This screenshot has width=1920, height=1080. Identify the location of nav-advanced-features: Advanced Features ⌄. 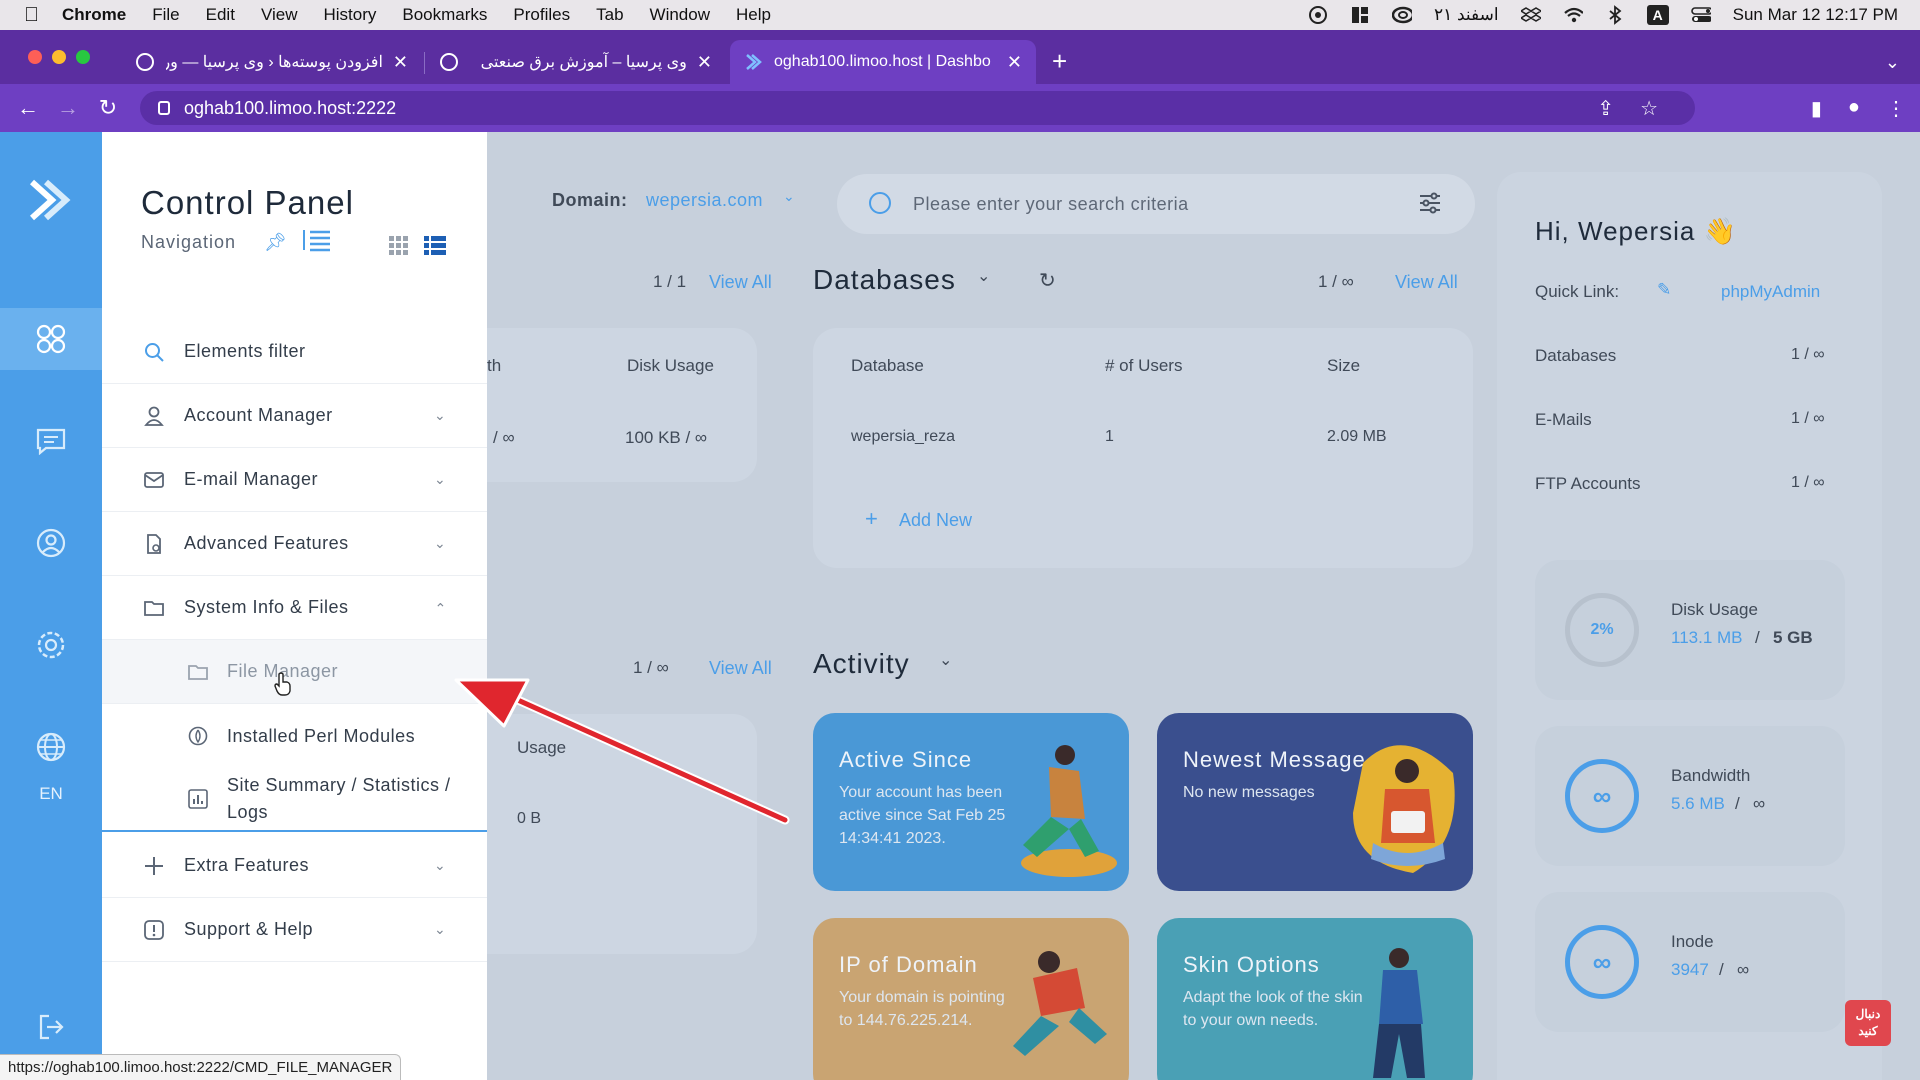
(294, 544).